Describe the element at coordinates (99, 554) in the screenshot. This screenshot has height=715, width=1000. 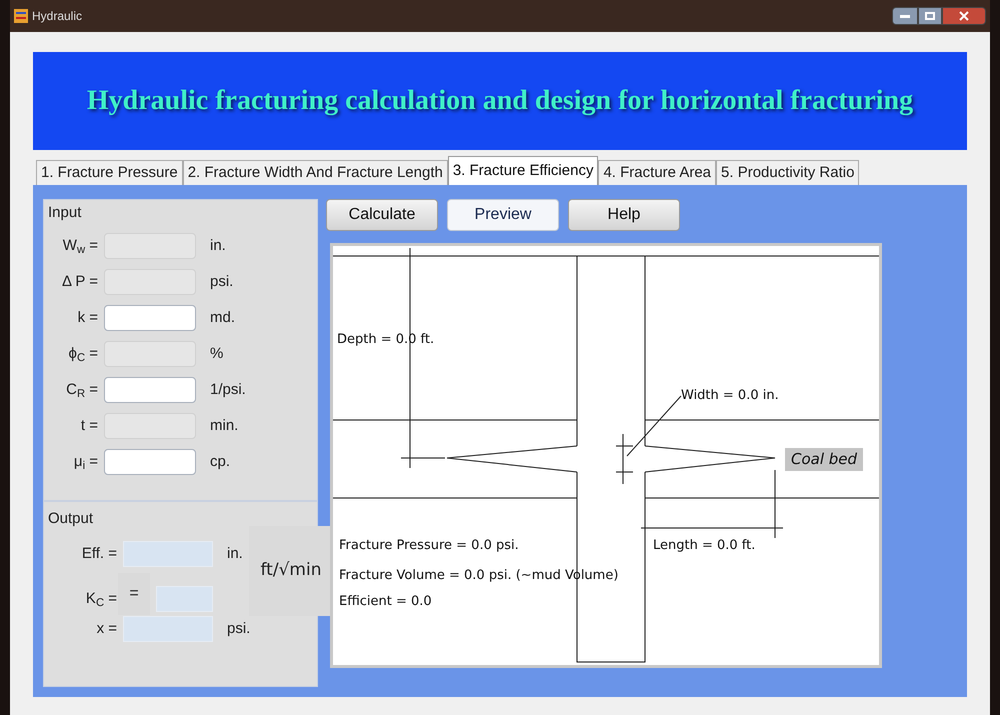
I see `field-label: Eff. =` at that location.